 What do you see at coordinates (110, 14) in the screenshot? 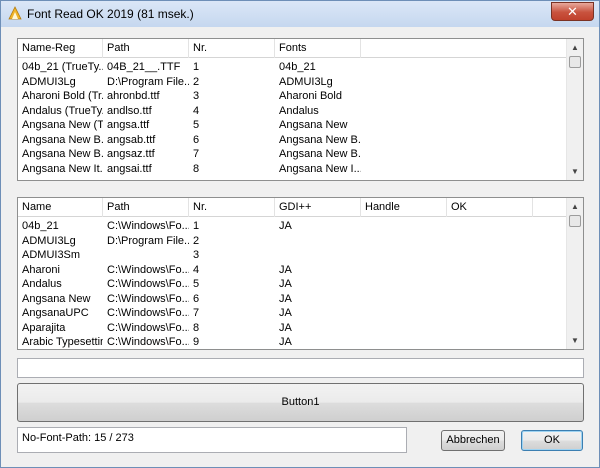
I see `window-title: Font Read OK 2019 (81 msek.)` at bounding box center [110, 14].